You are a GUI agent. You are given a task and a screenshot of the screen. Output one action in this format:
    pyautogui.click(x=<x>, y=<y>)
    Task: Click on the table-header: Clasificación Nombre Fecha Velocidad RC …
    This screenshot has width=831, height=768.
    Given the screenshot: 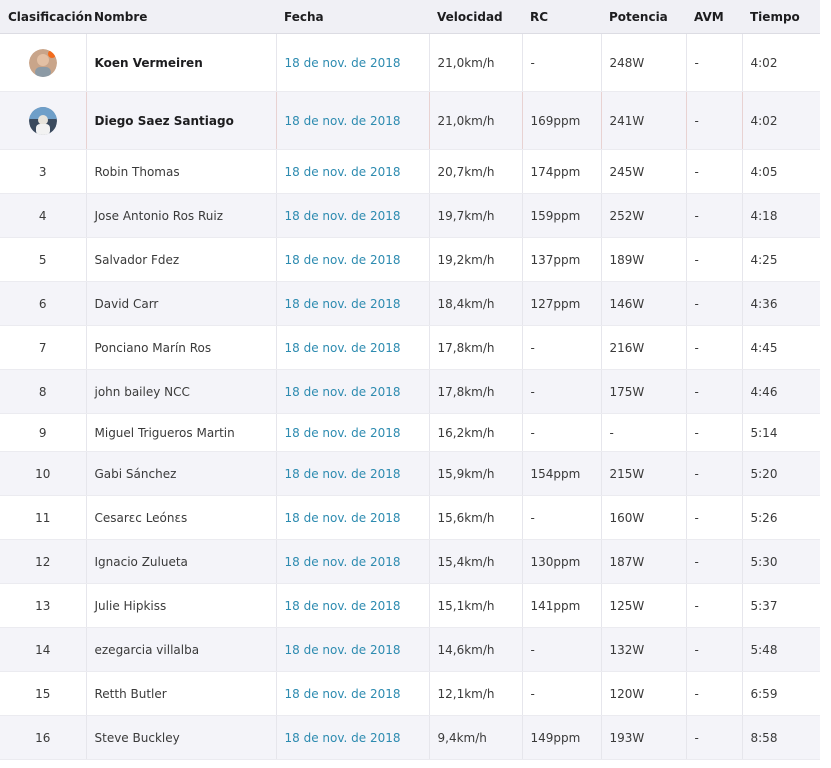 What is the action you would take?
    pyautogui.click(x=410, y=17)
    